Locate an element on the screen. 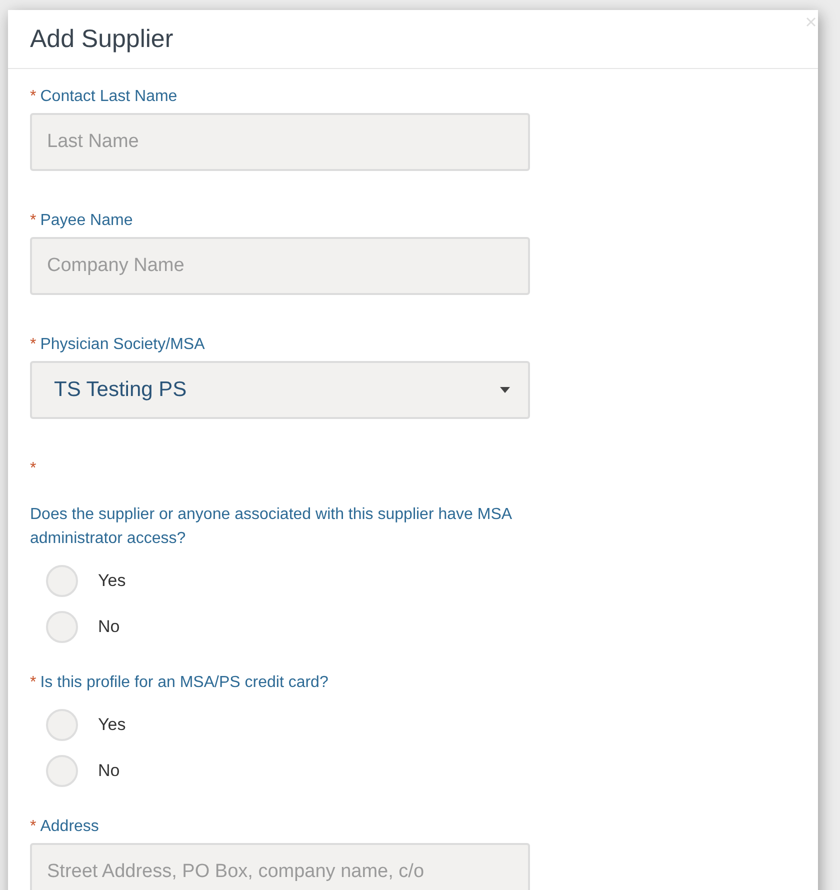 Image resolution: width=840 pixels, height=890 pixels. field-label: Physician Society/MSA is located at coordinates (122, 344).